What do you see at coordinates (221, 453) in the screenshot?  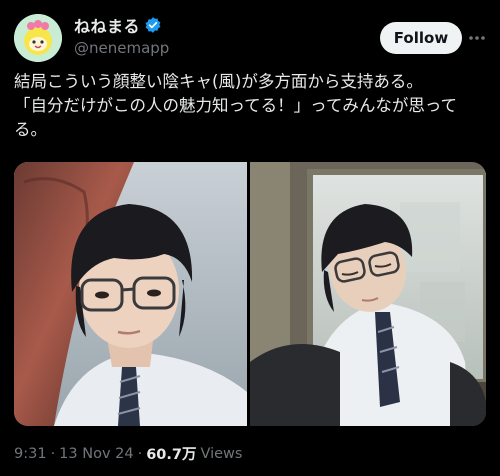 I see `views-label: Views` at bounding box center [221, 453].